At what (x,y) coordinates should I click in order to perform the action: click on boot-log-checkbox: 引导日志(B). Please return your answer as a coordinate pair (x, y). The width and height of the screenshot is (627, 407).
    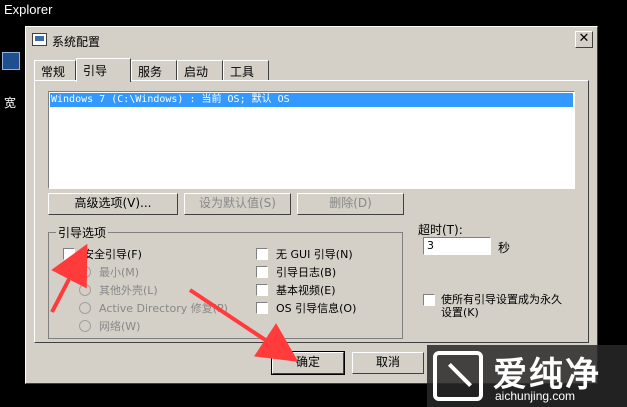
    Looking at the image, I should click on (296, 272).